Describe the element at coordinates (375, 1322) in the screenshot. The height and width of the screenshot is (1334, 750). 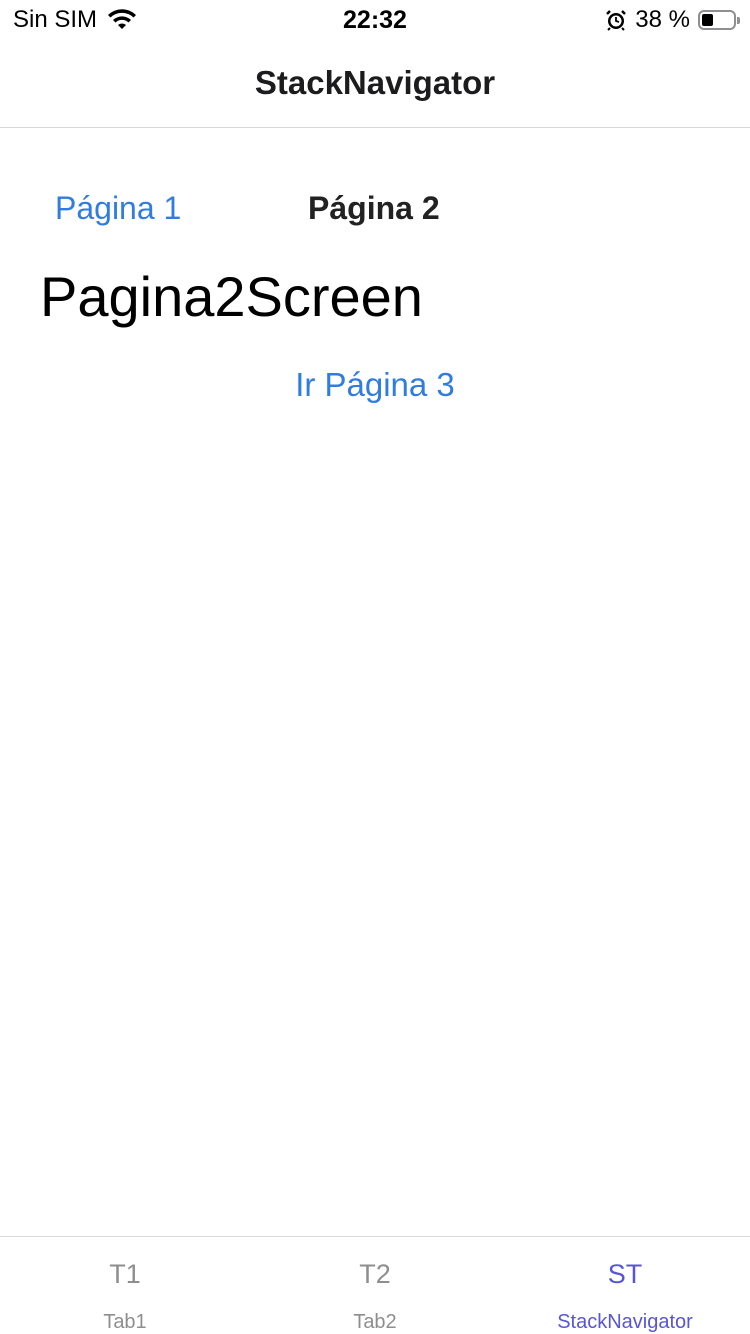
I see `tab2-label: Tab2` at that location.